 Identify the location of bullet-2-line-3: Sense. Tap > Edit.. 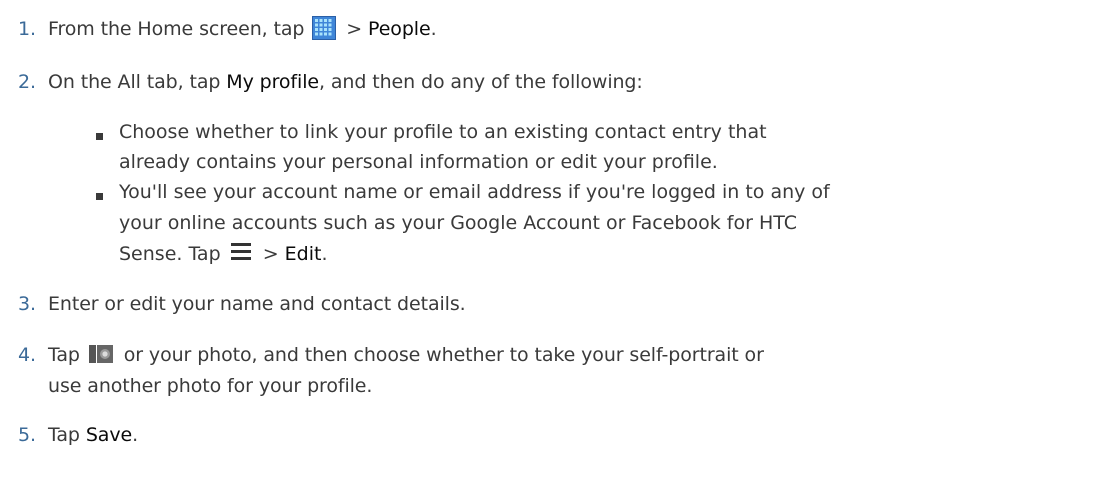
(223, 254).